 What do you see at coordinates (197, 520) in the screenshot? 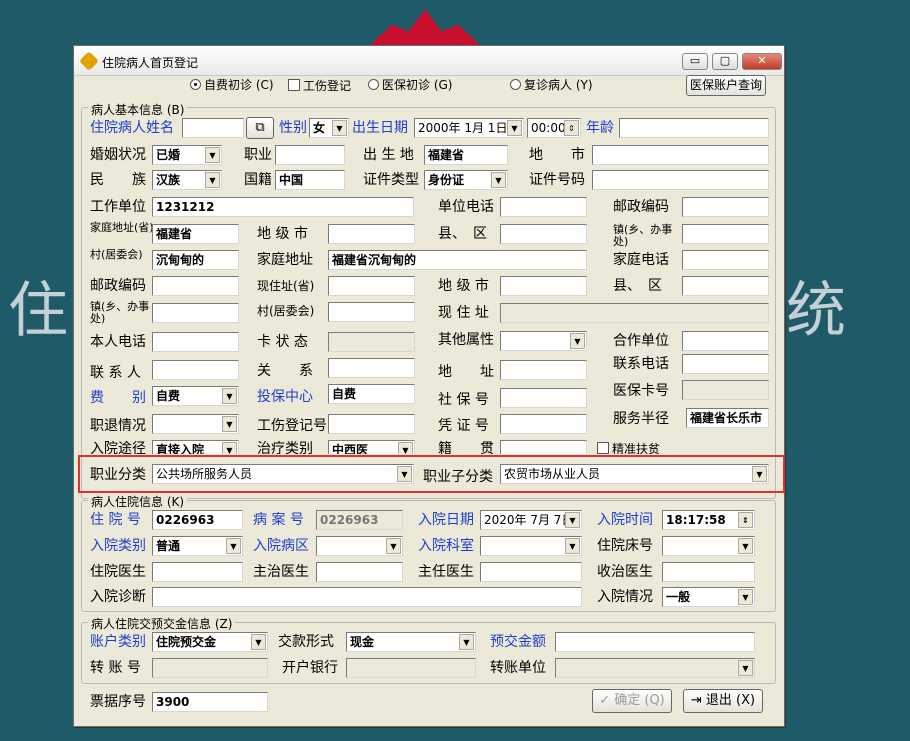
I see `inpatient-no-input: 0226963` at bounding box center [197, 520].